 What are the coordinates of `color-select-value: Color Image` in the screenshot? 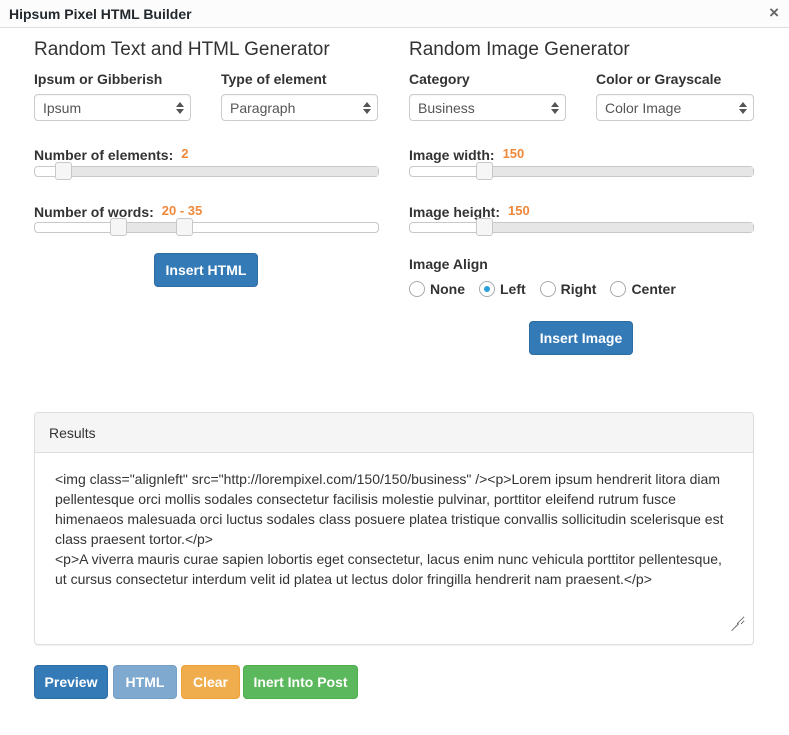 It's located at (643, 108).